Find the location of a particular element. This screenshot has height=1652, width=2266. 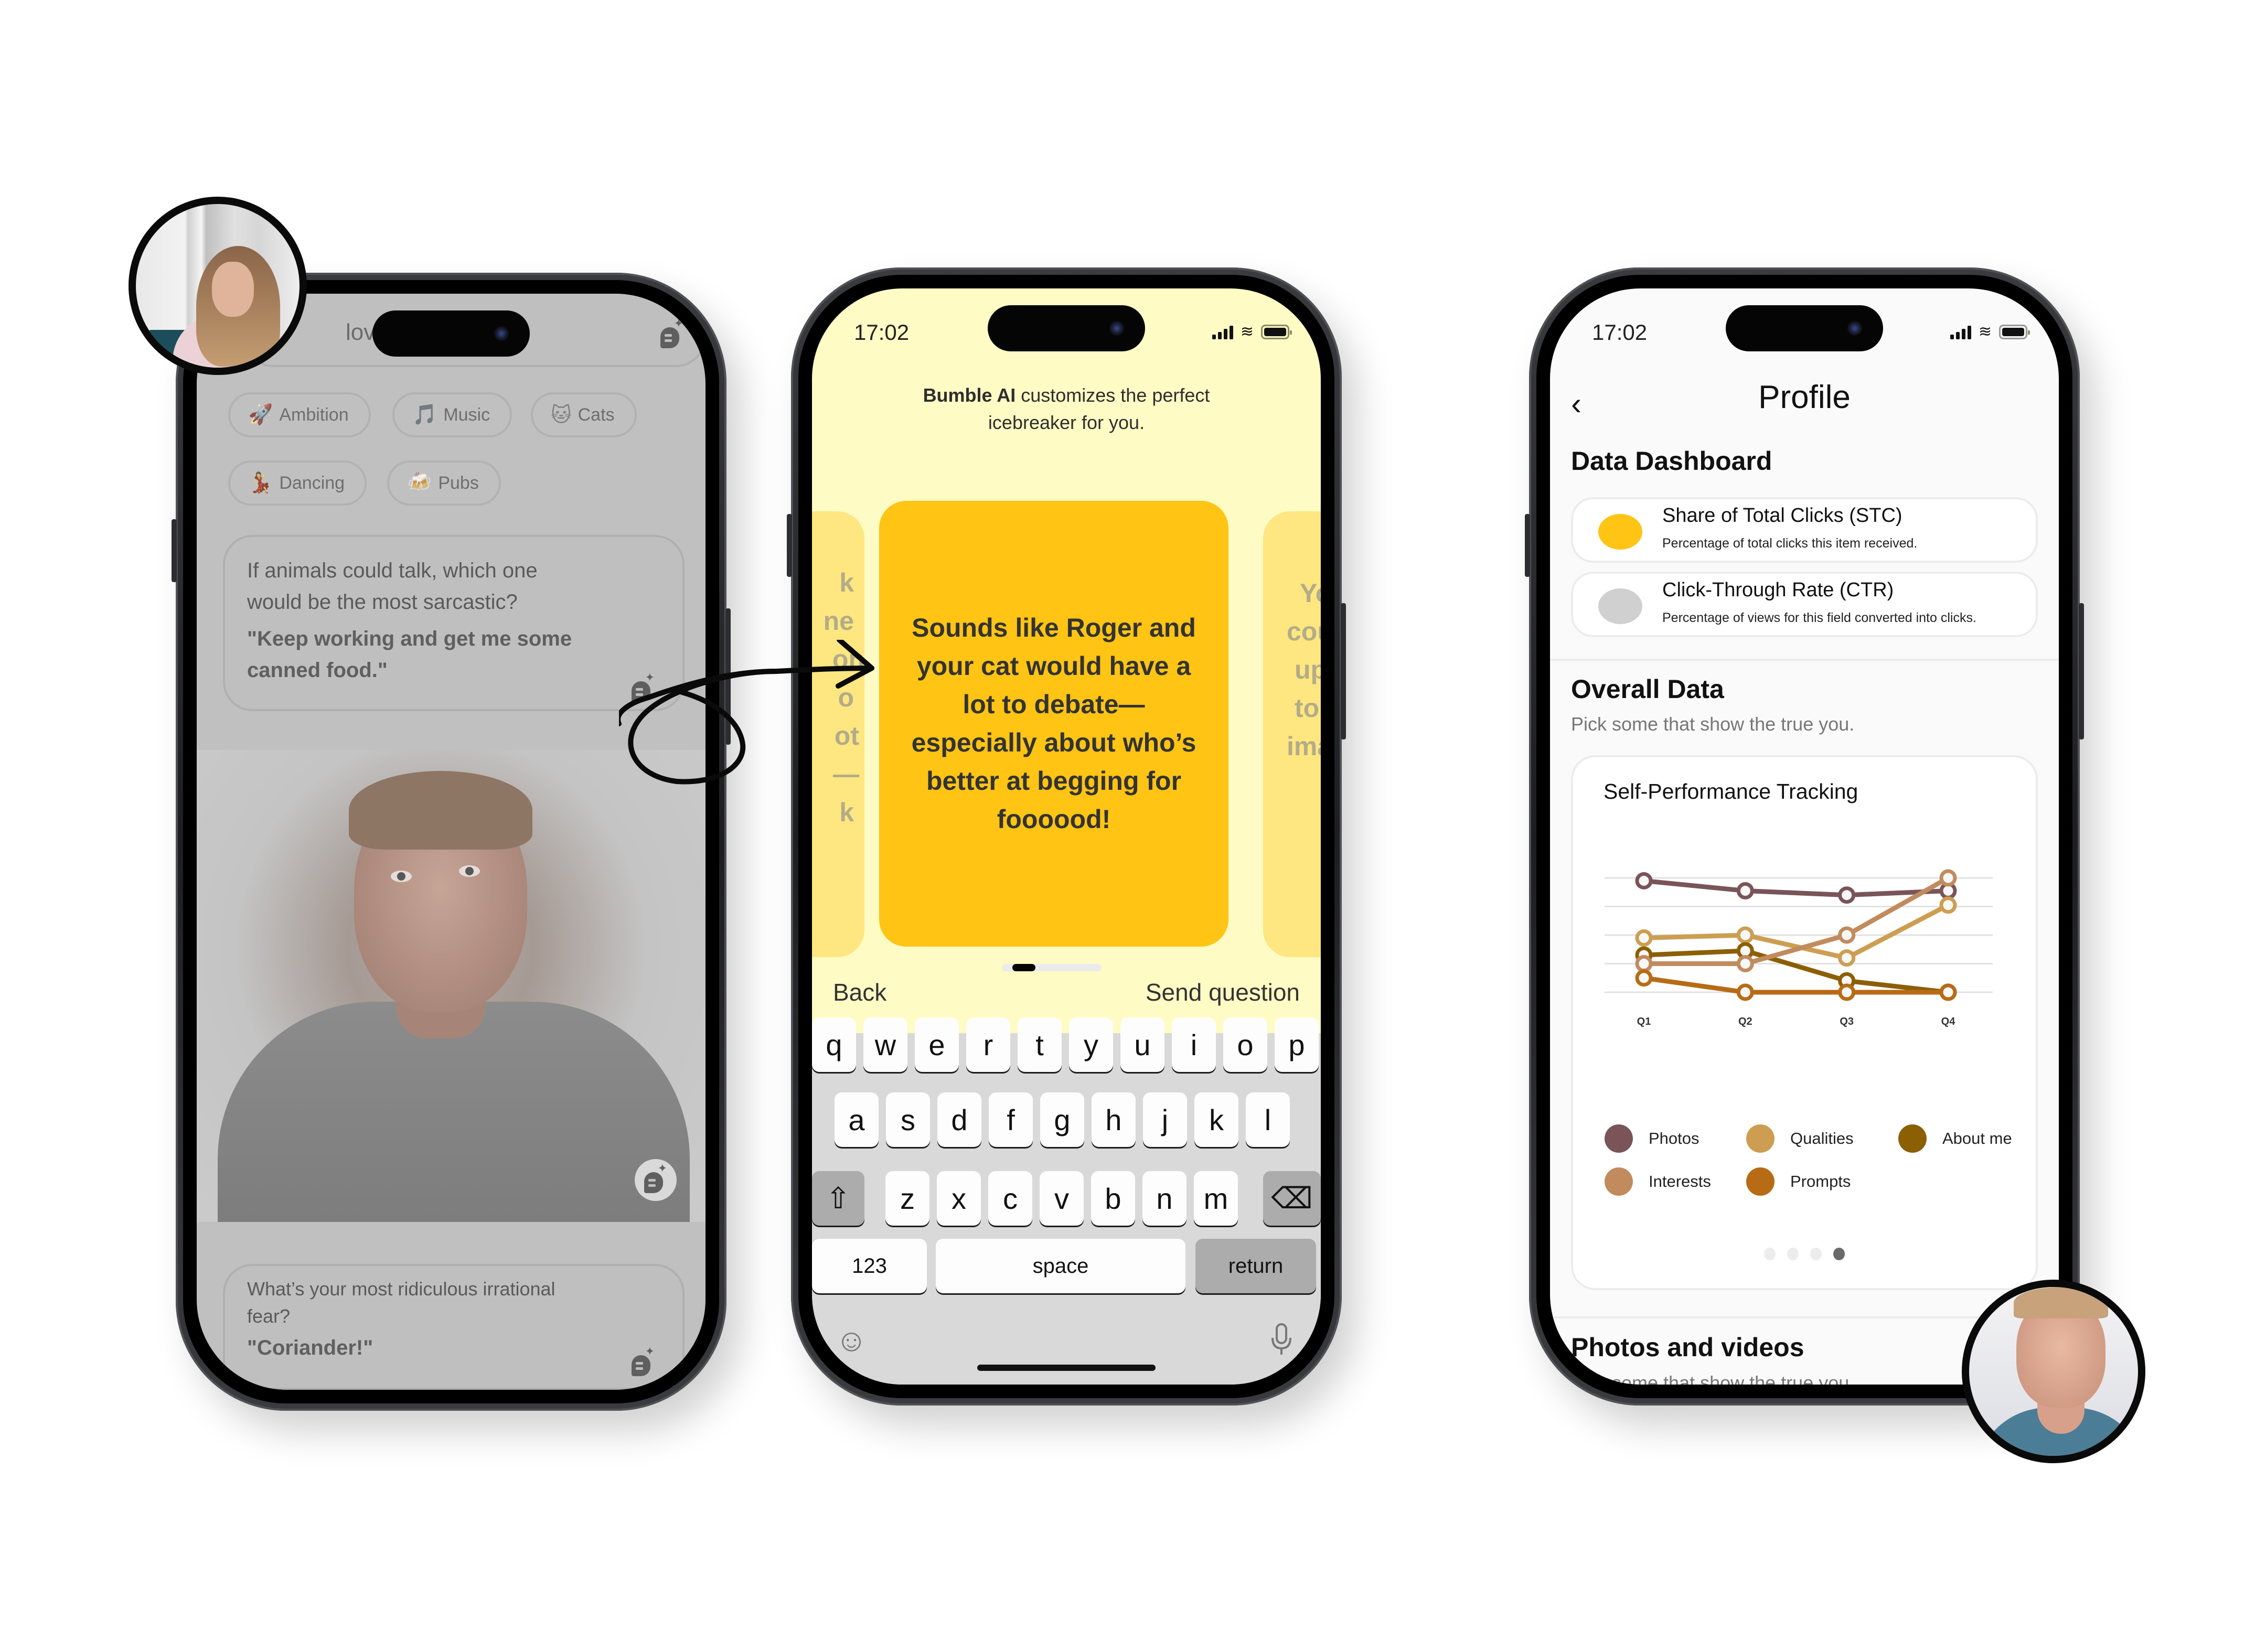

key-r: r is located at coordinates (988, 1044).